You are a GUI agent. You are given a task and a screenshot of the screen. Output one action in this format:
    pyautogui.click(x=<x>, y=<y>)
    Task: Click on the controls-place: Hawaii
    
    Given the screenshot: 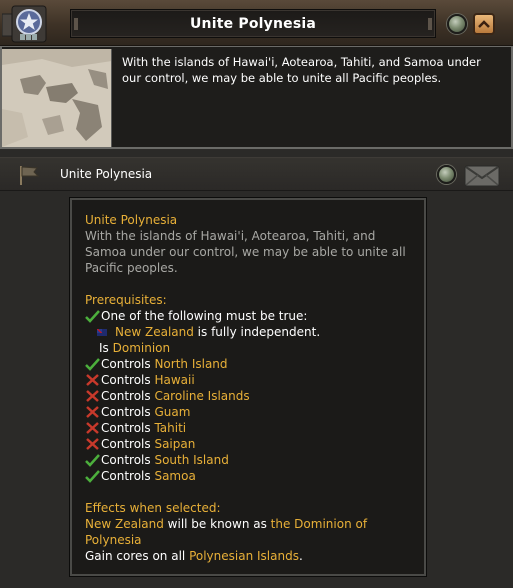 What is the action you would take?
    pyautogui.click(x=174, y=380)
    